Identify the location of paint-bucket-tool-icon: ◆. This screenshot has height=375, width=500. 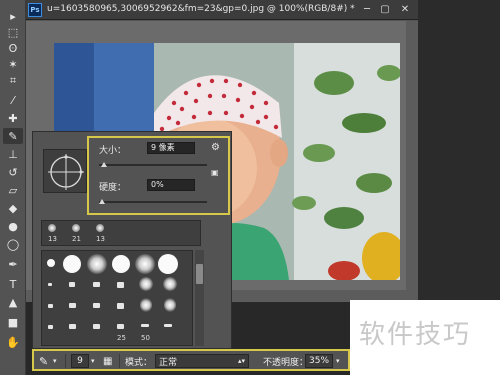
(13, 208).